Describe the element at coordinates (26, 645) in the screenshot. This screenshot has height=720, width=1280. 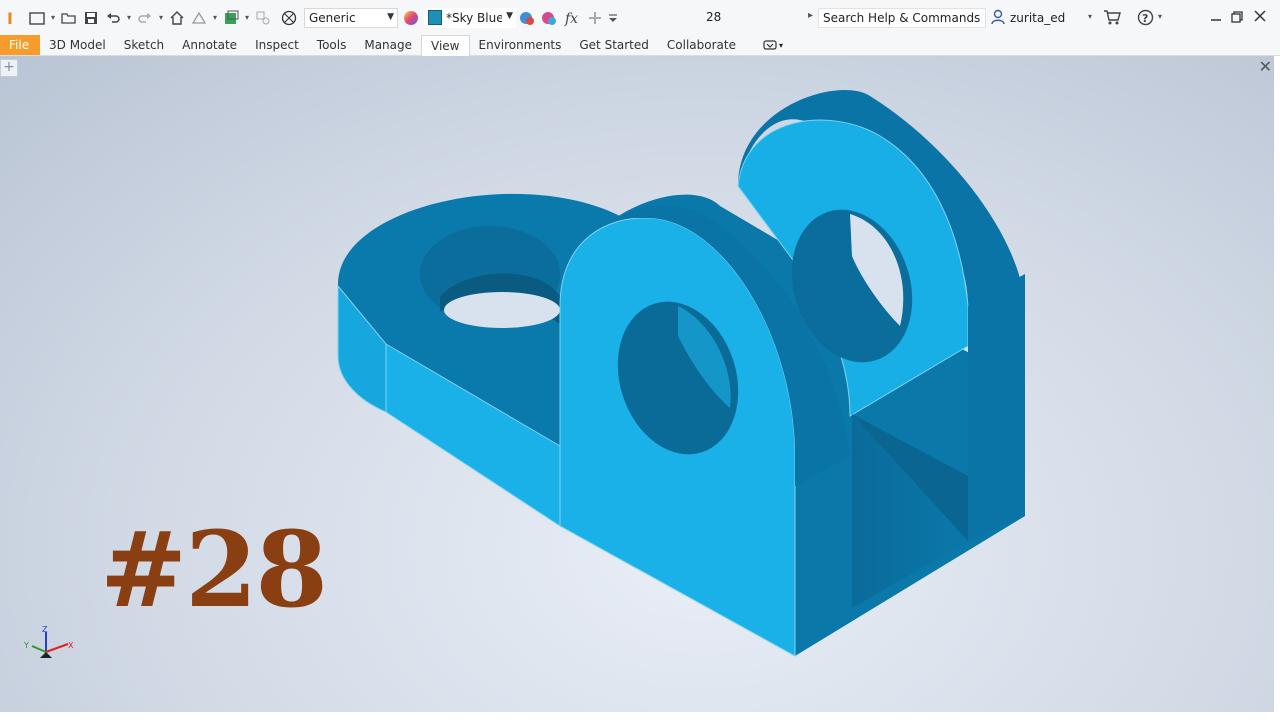
I see `triad-y-label: Y` at that location.